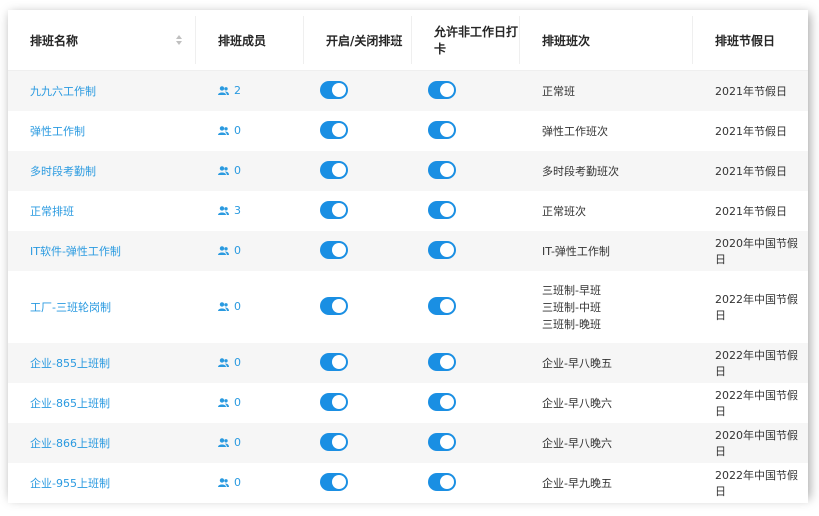 The height and width of the screenshot is (516, 819). I want to click on schedule-name-link: 正常排班, so click(52, 211).